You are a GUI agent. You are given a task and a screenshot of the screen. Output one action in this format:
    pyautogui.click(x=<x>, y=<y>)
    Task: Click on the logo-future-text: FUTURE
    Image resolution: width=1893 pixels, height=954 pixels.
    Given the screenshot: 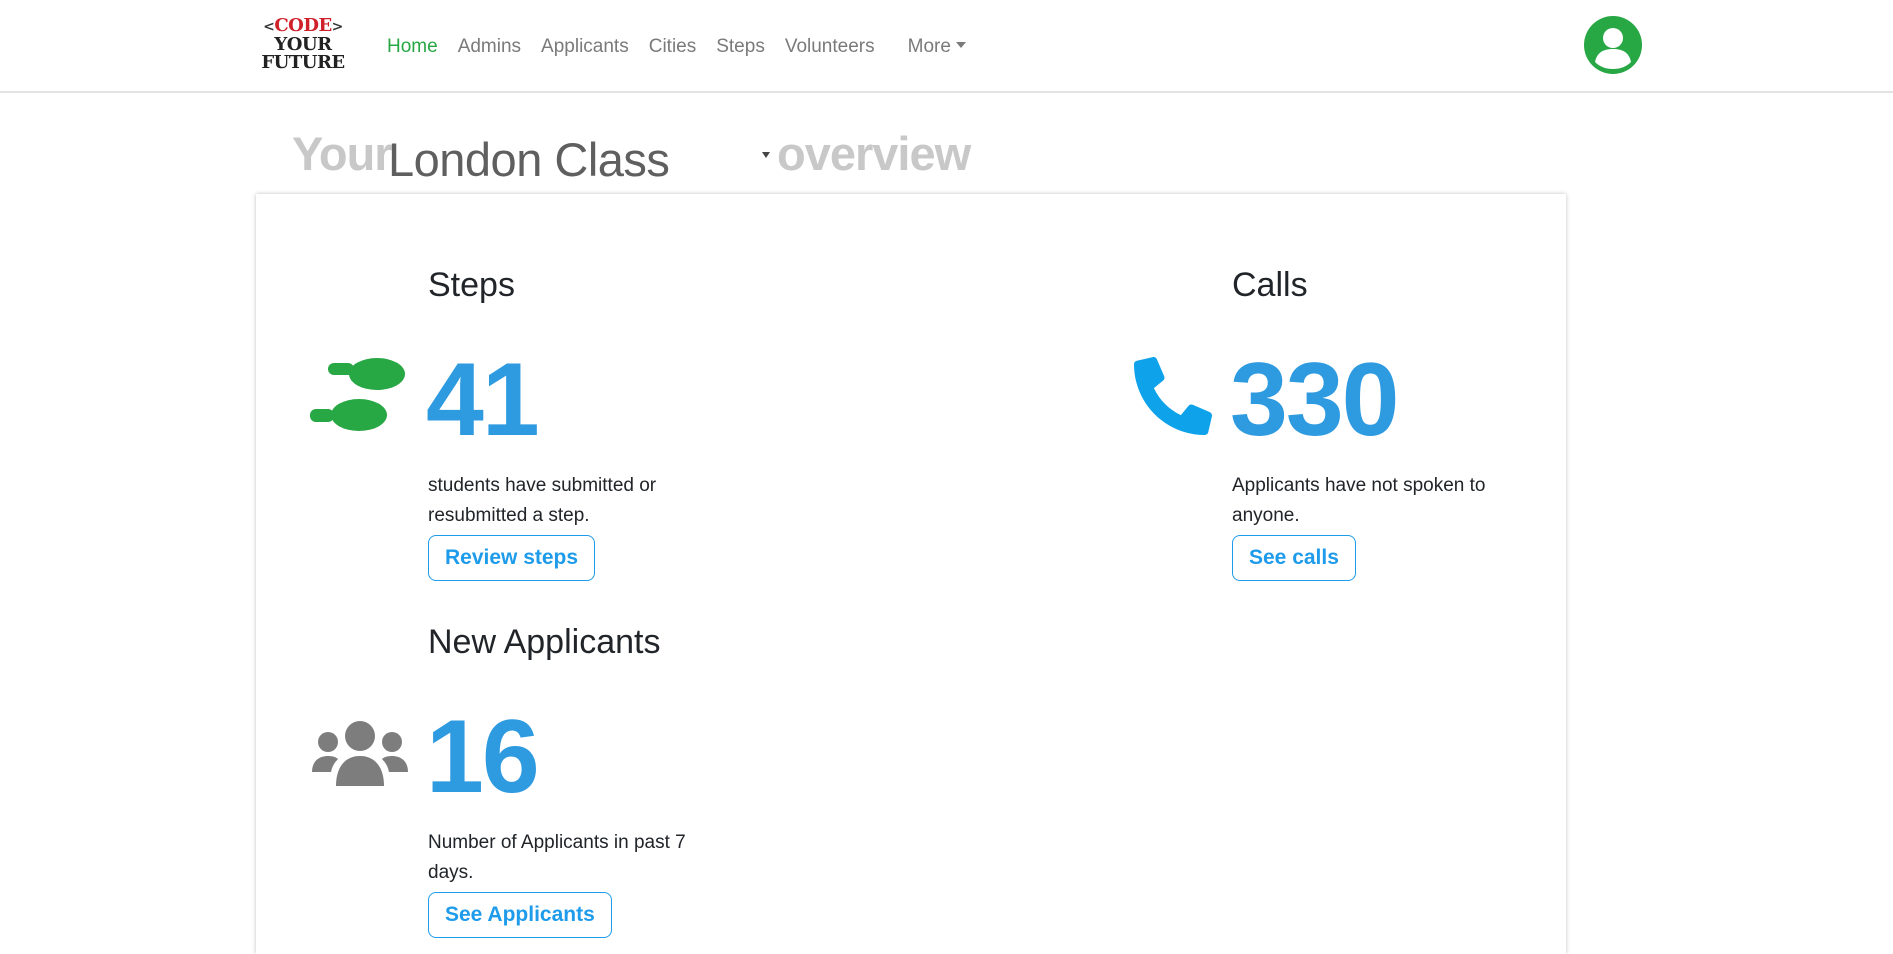 What is the action you would take?
    pyautogui.click(x=303, y=62)
    